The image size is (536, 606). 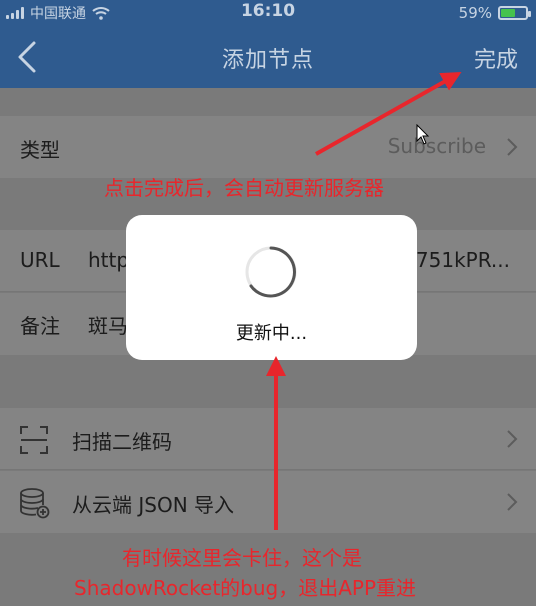 I want to click on page-title: 添加节点, so click(x=267, y=60).